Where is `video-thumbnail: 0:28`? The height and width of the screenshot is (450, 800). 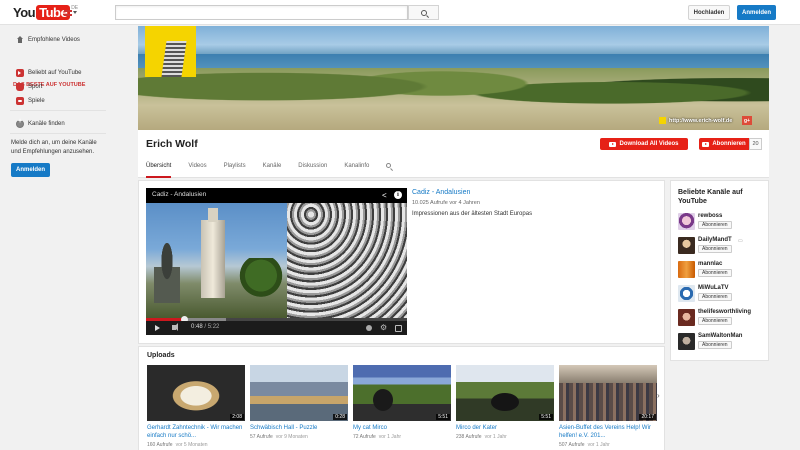
video-thumbnail: 0:28 is located at coordinates (299, 393).